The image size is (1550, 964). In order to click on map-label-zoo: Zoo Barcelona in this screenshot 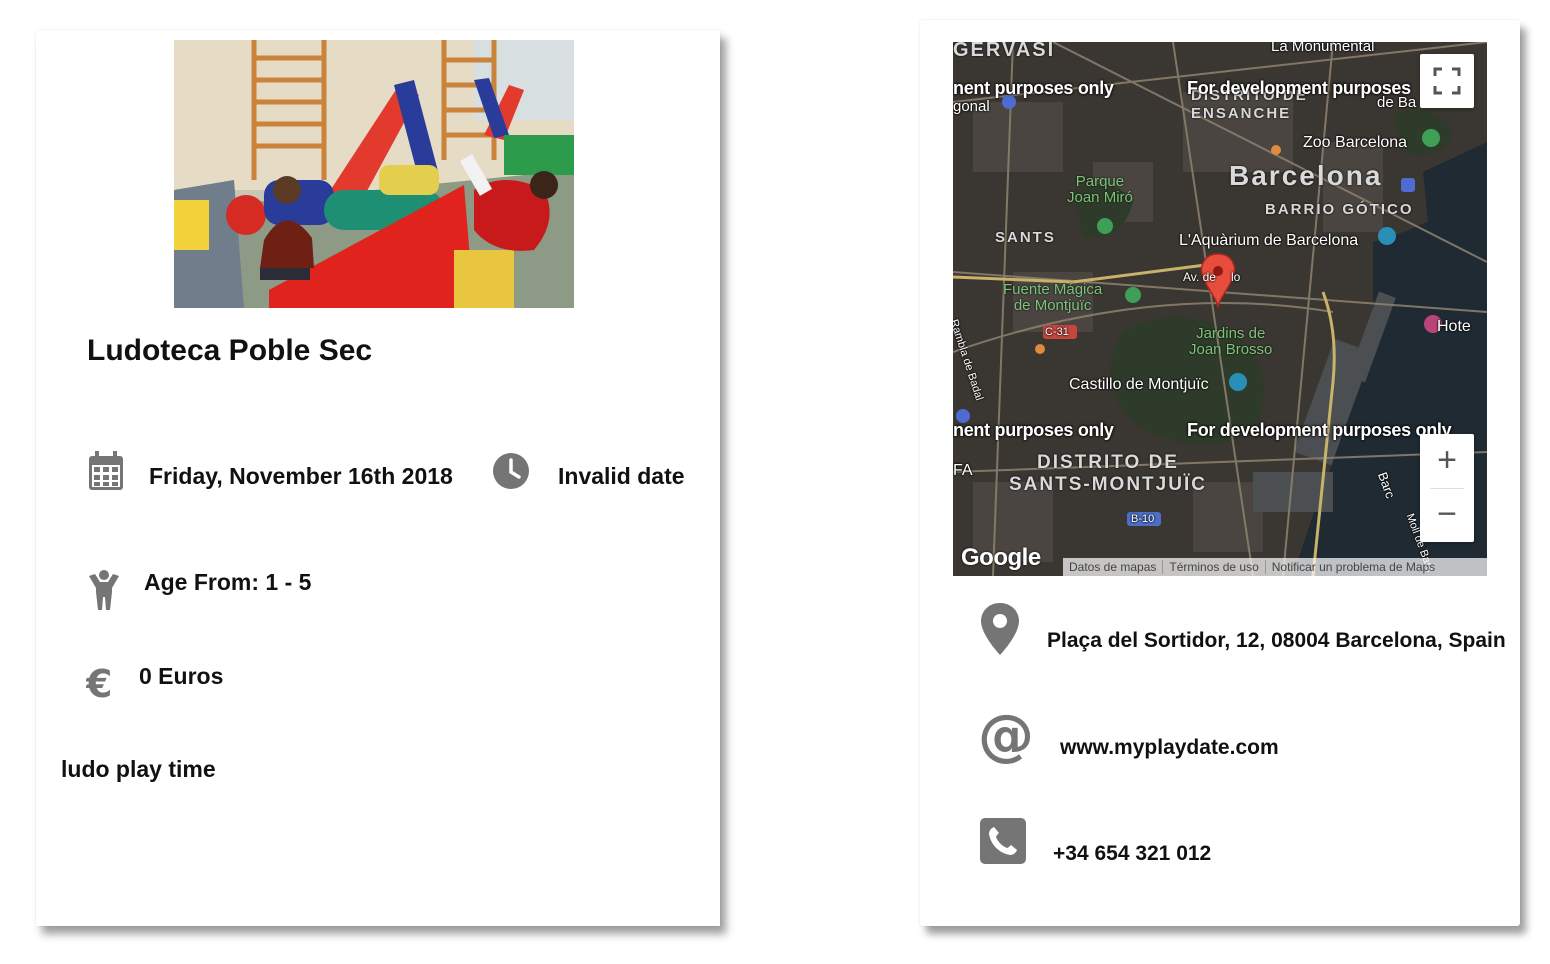, I will do `click(1355, 142)`.